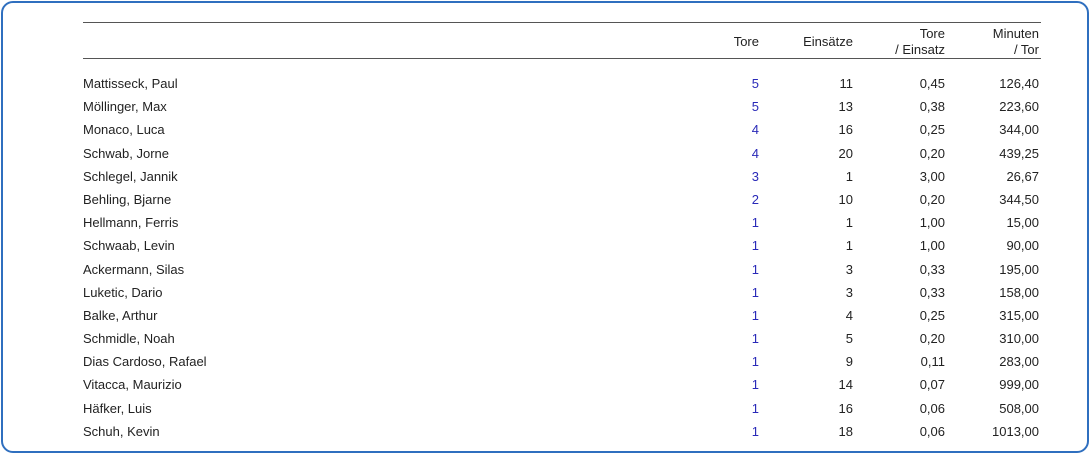 The width and height of the screenshot is (1090, 454). Describe the element at coordinates (845, 199) in the screenshot. I see `appearances-value: 10` at that location.